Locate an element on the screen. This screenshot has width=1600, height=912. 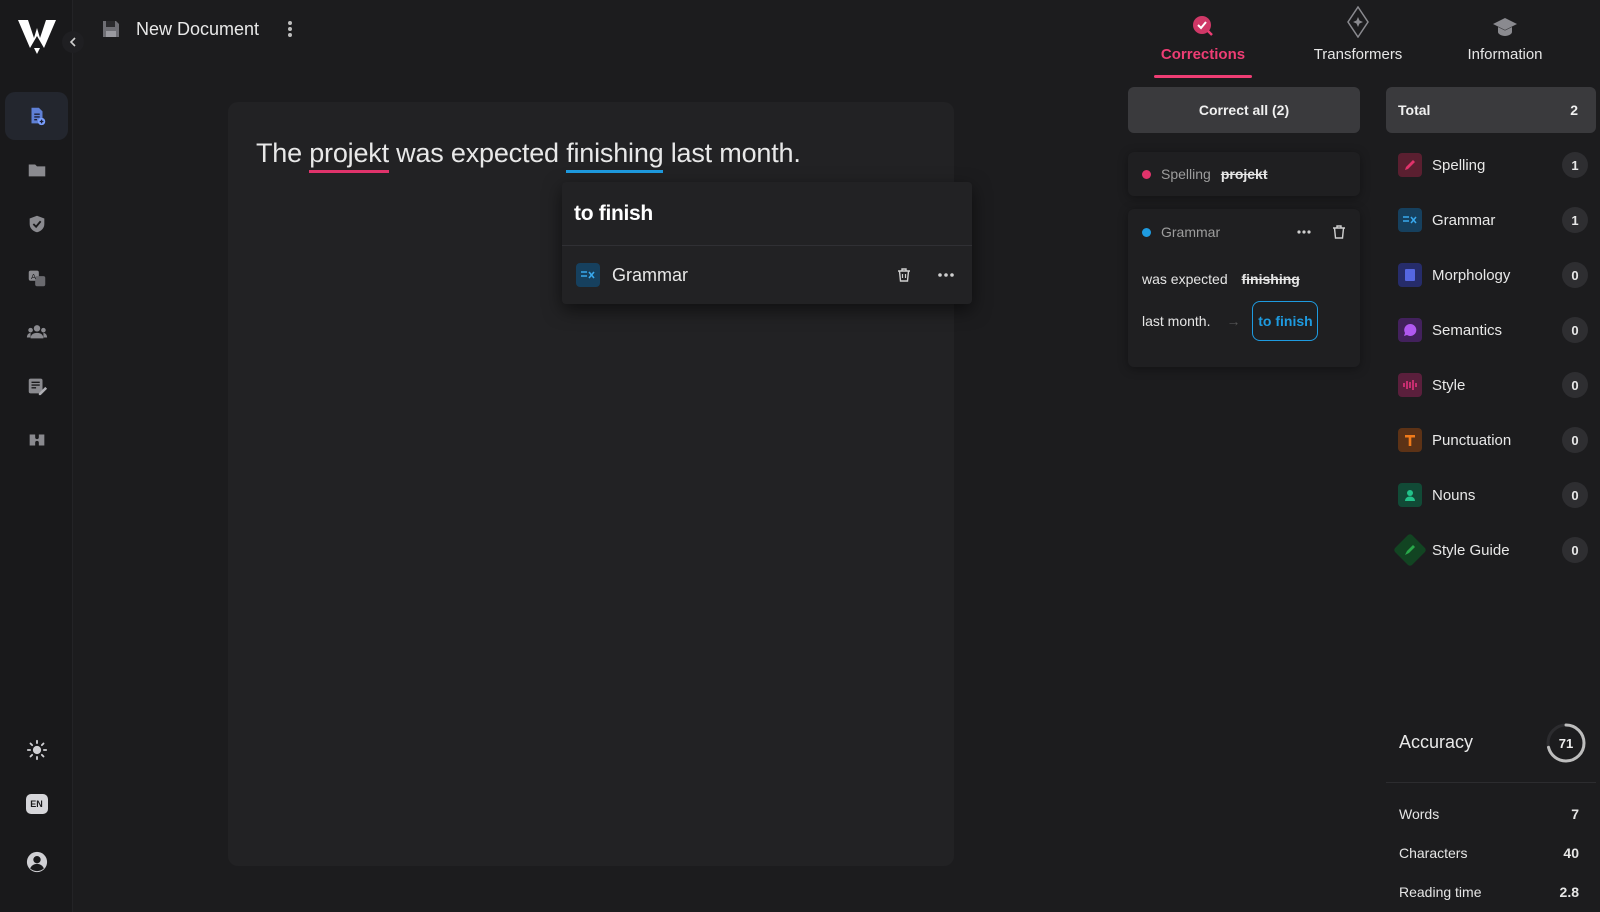
accuracy-value: 71 is located at coordinates (1566, 743).